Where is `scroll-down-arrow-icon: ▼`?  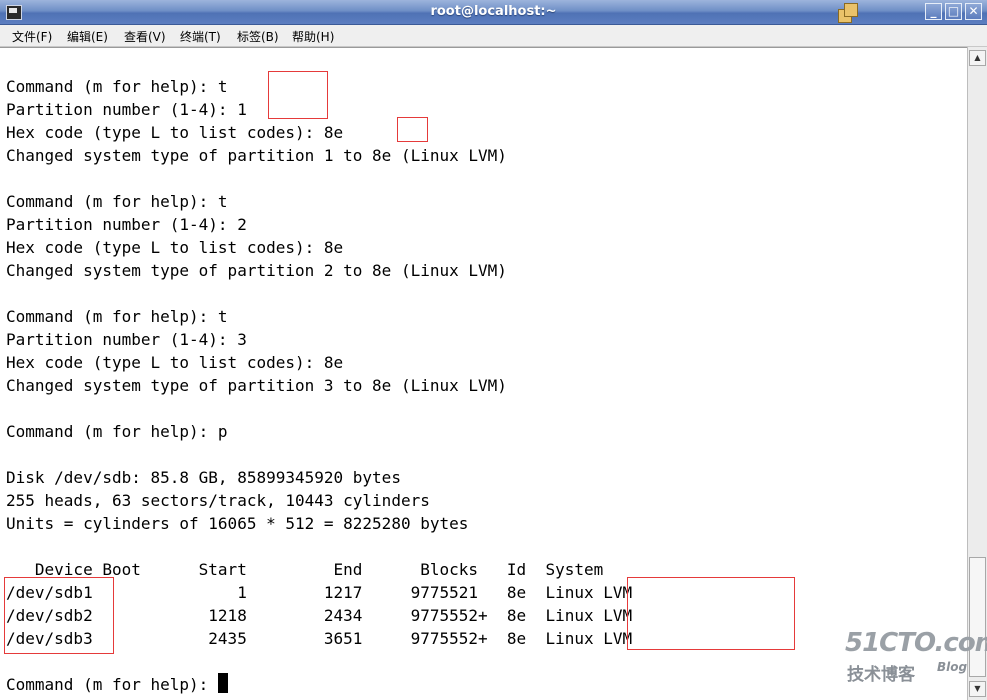 scroll-down-arrow-icon: ▼ is located at coordinates (977, 689).